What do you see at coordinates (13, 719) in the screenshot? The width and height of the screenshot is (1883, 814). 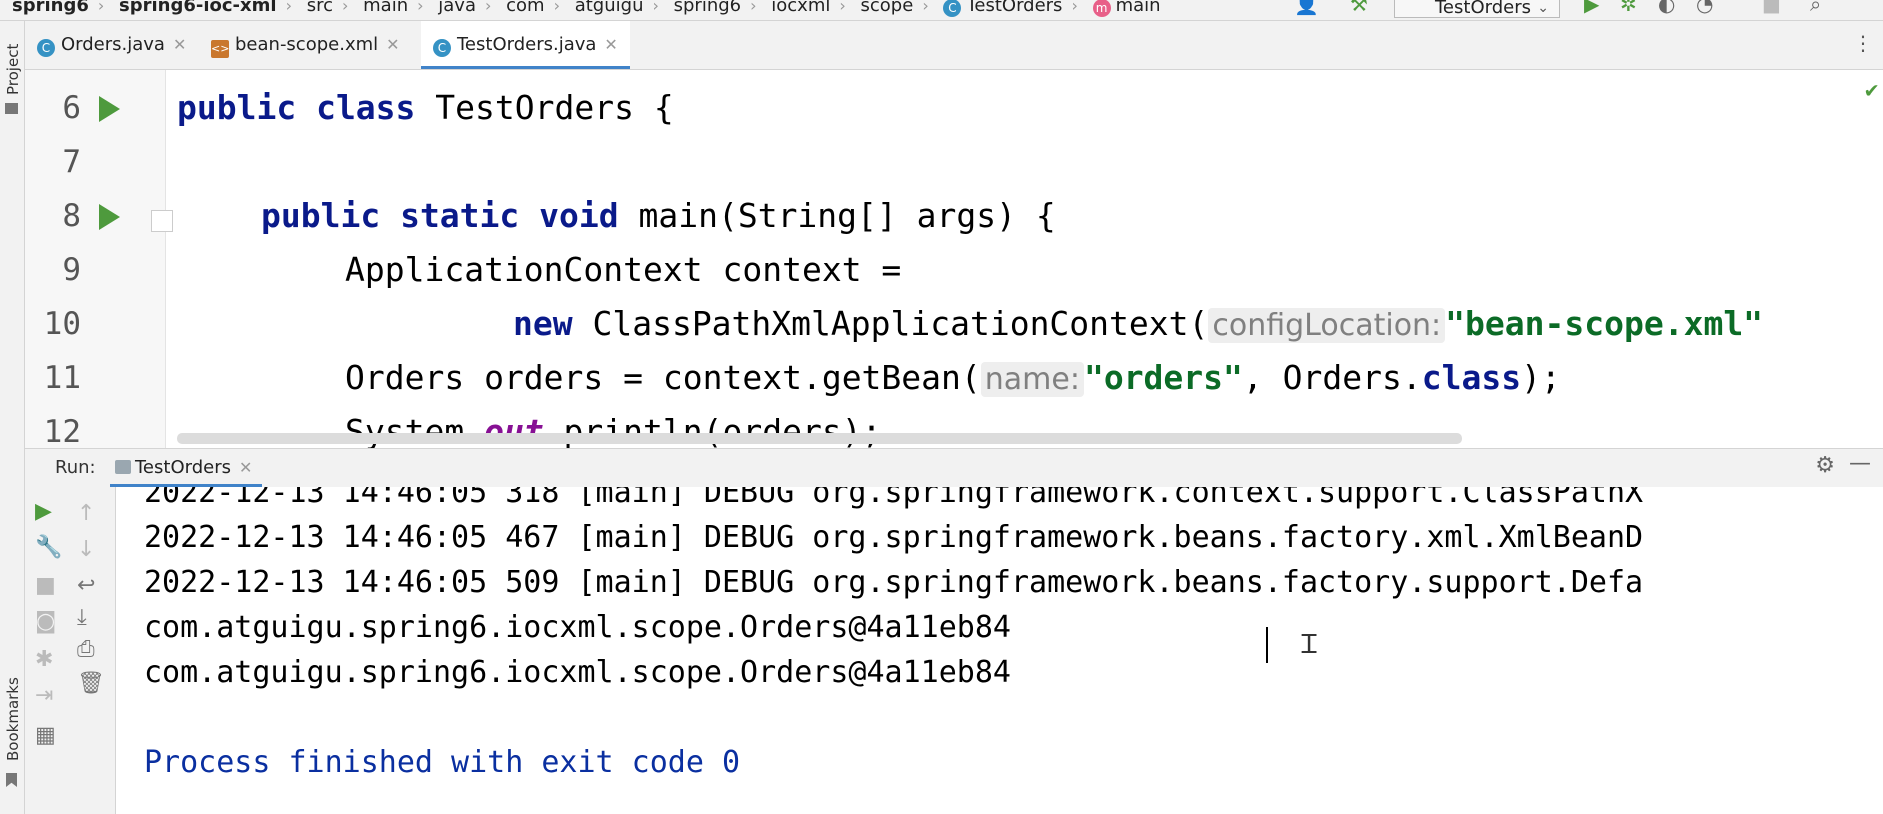 I see `bookmarks-tool-button: Bookmarks` at bounding box center [13, 719].